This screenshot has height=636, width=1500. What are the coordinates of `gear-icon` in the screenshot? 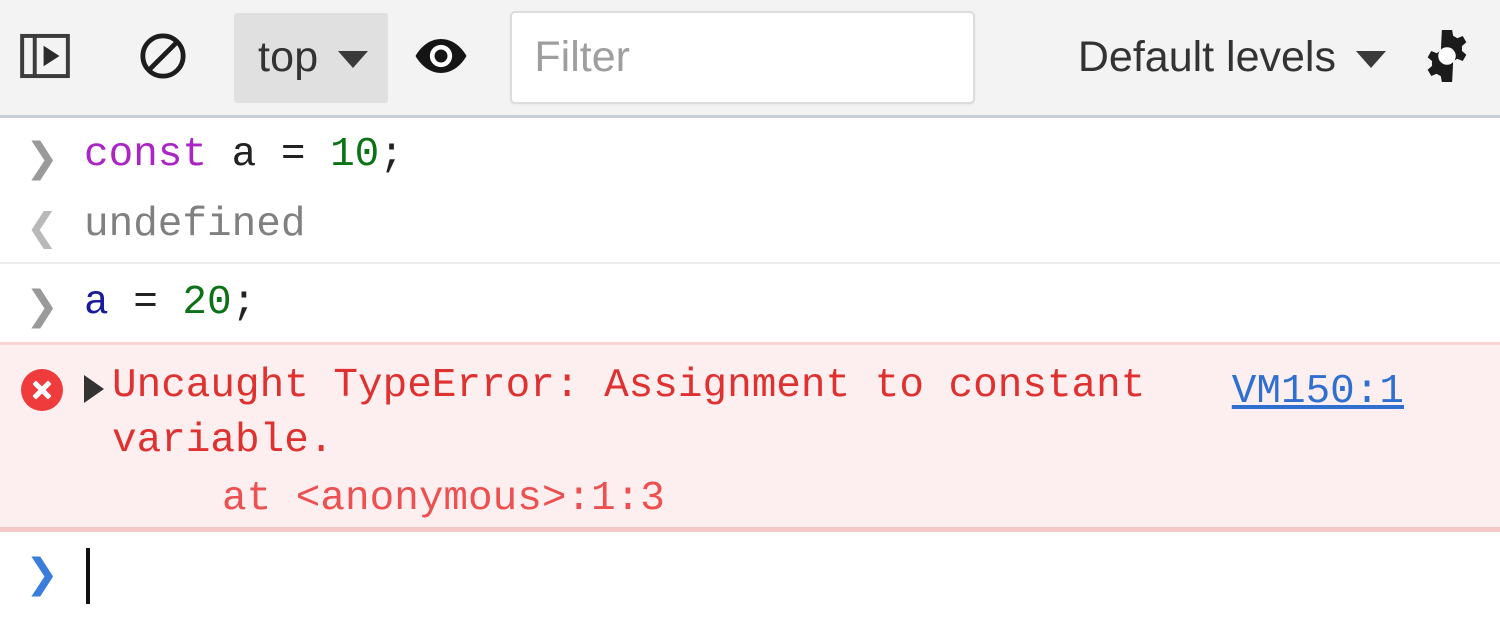 It's located at (1447, 57).